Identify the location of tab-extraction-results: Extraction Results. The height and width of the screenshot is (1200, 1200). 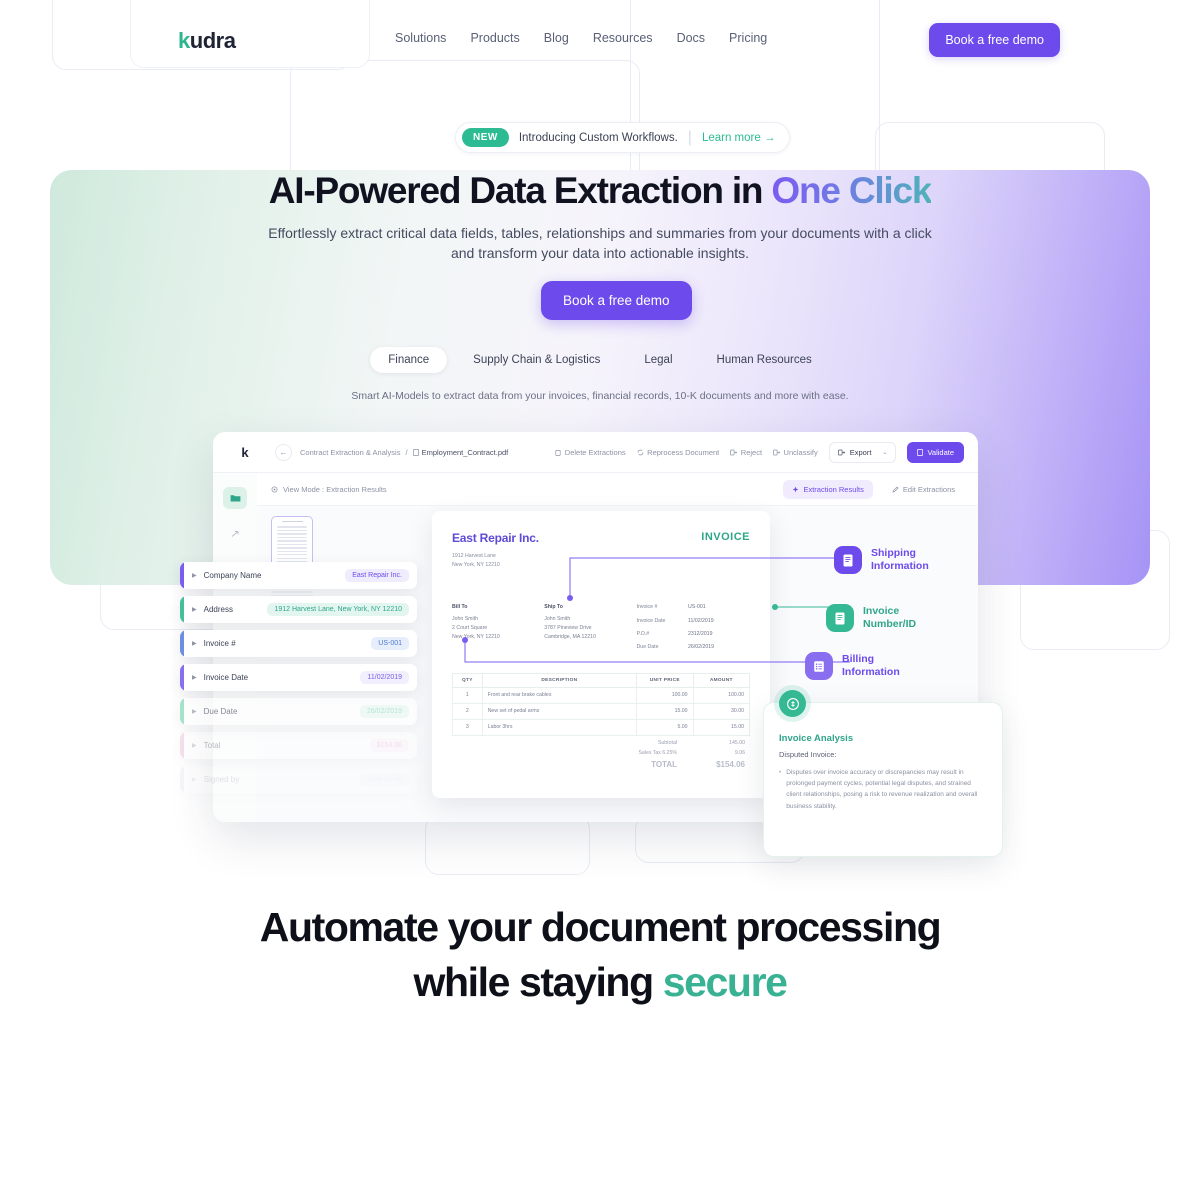
(828, 489).